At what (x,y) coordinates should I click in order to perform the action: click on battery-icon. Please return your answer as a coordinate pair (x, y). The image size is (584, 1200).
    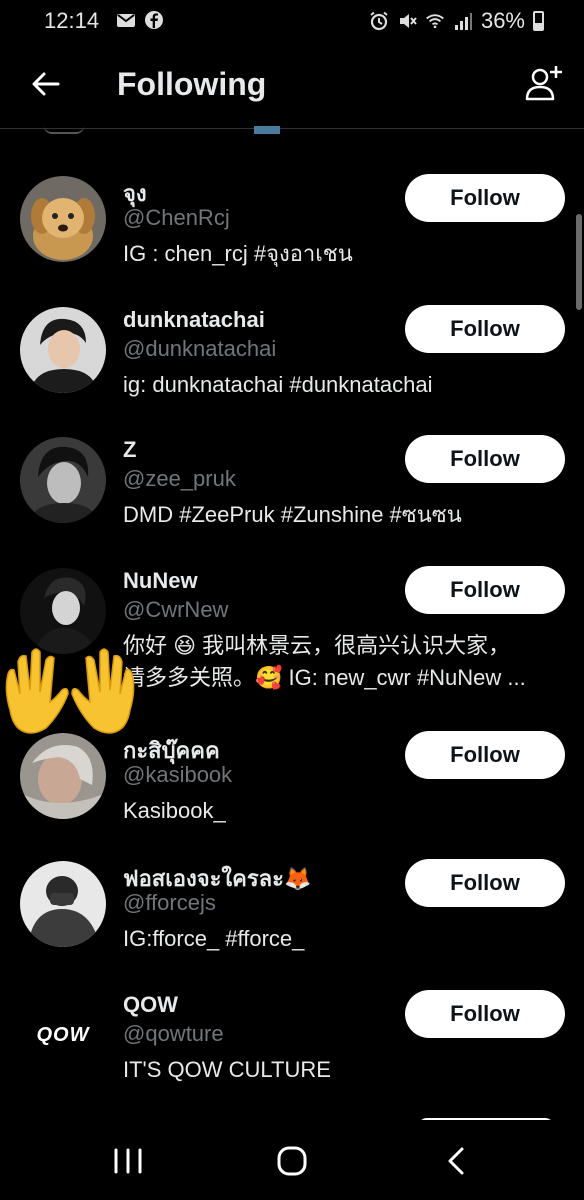
    Looking at the image, I should click on (538, 21).